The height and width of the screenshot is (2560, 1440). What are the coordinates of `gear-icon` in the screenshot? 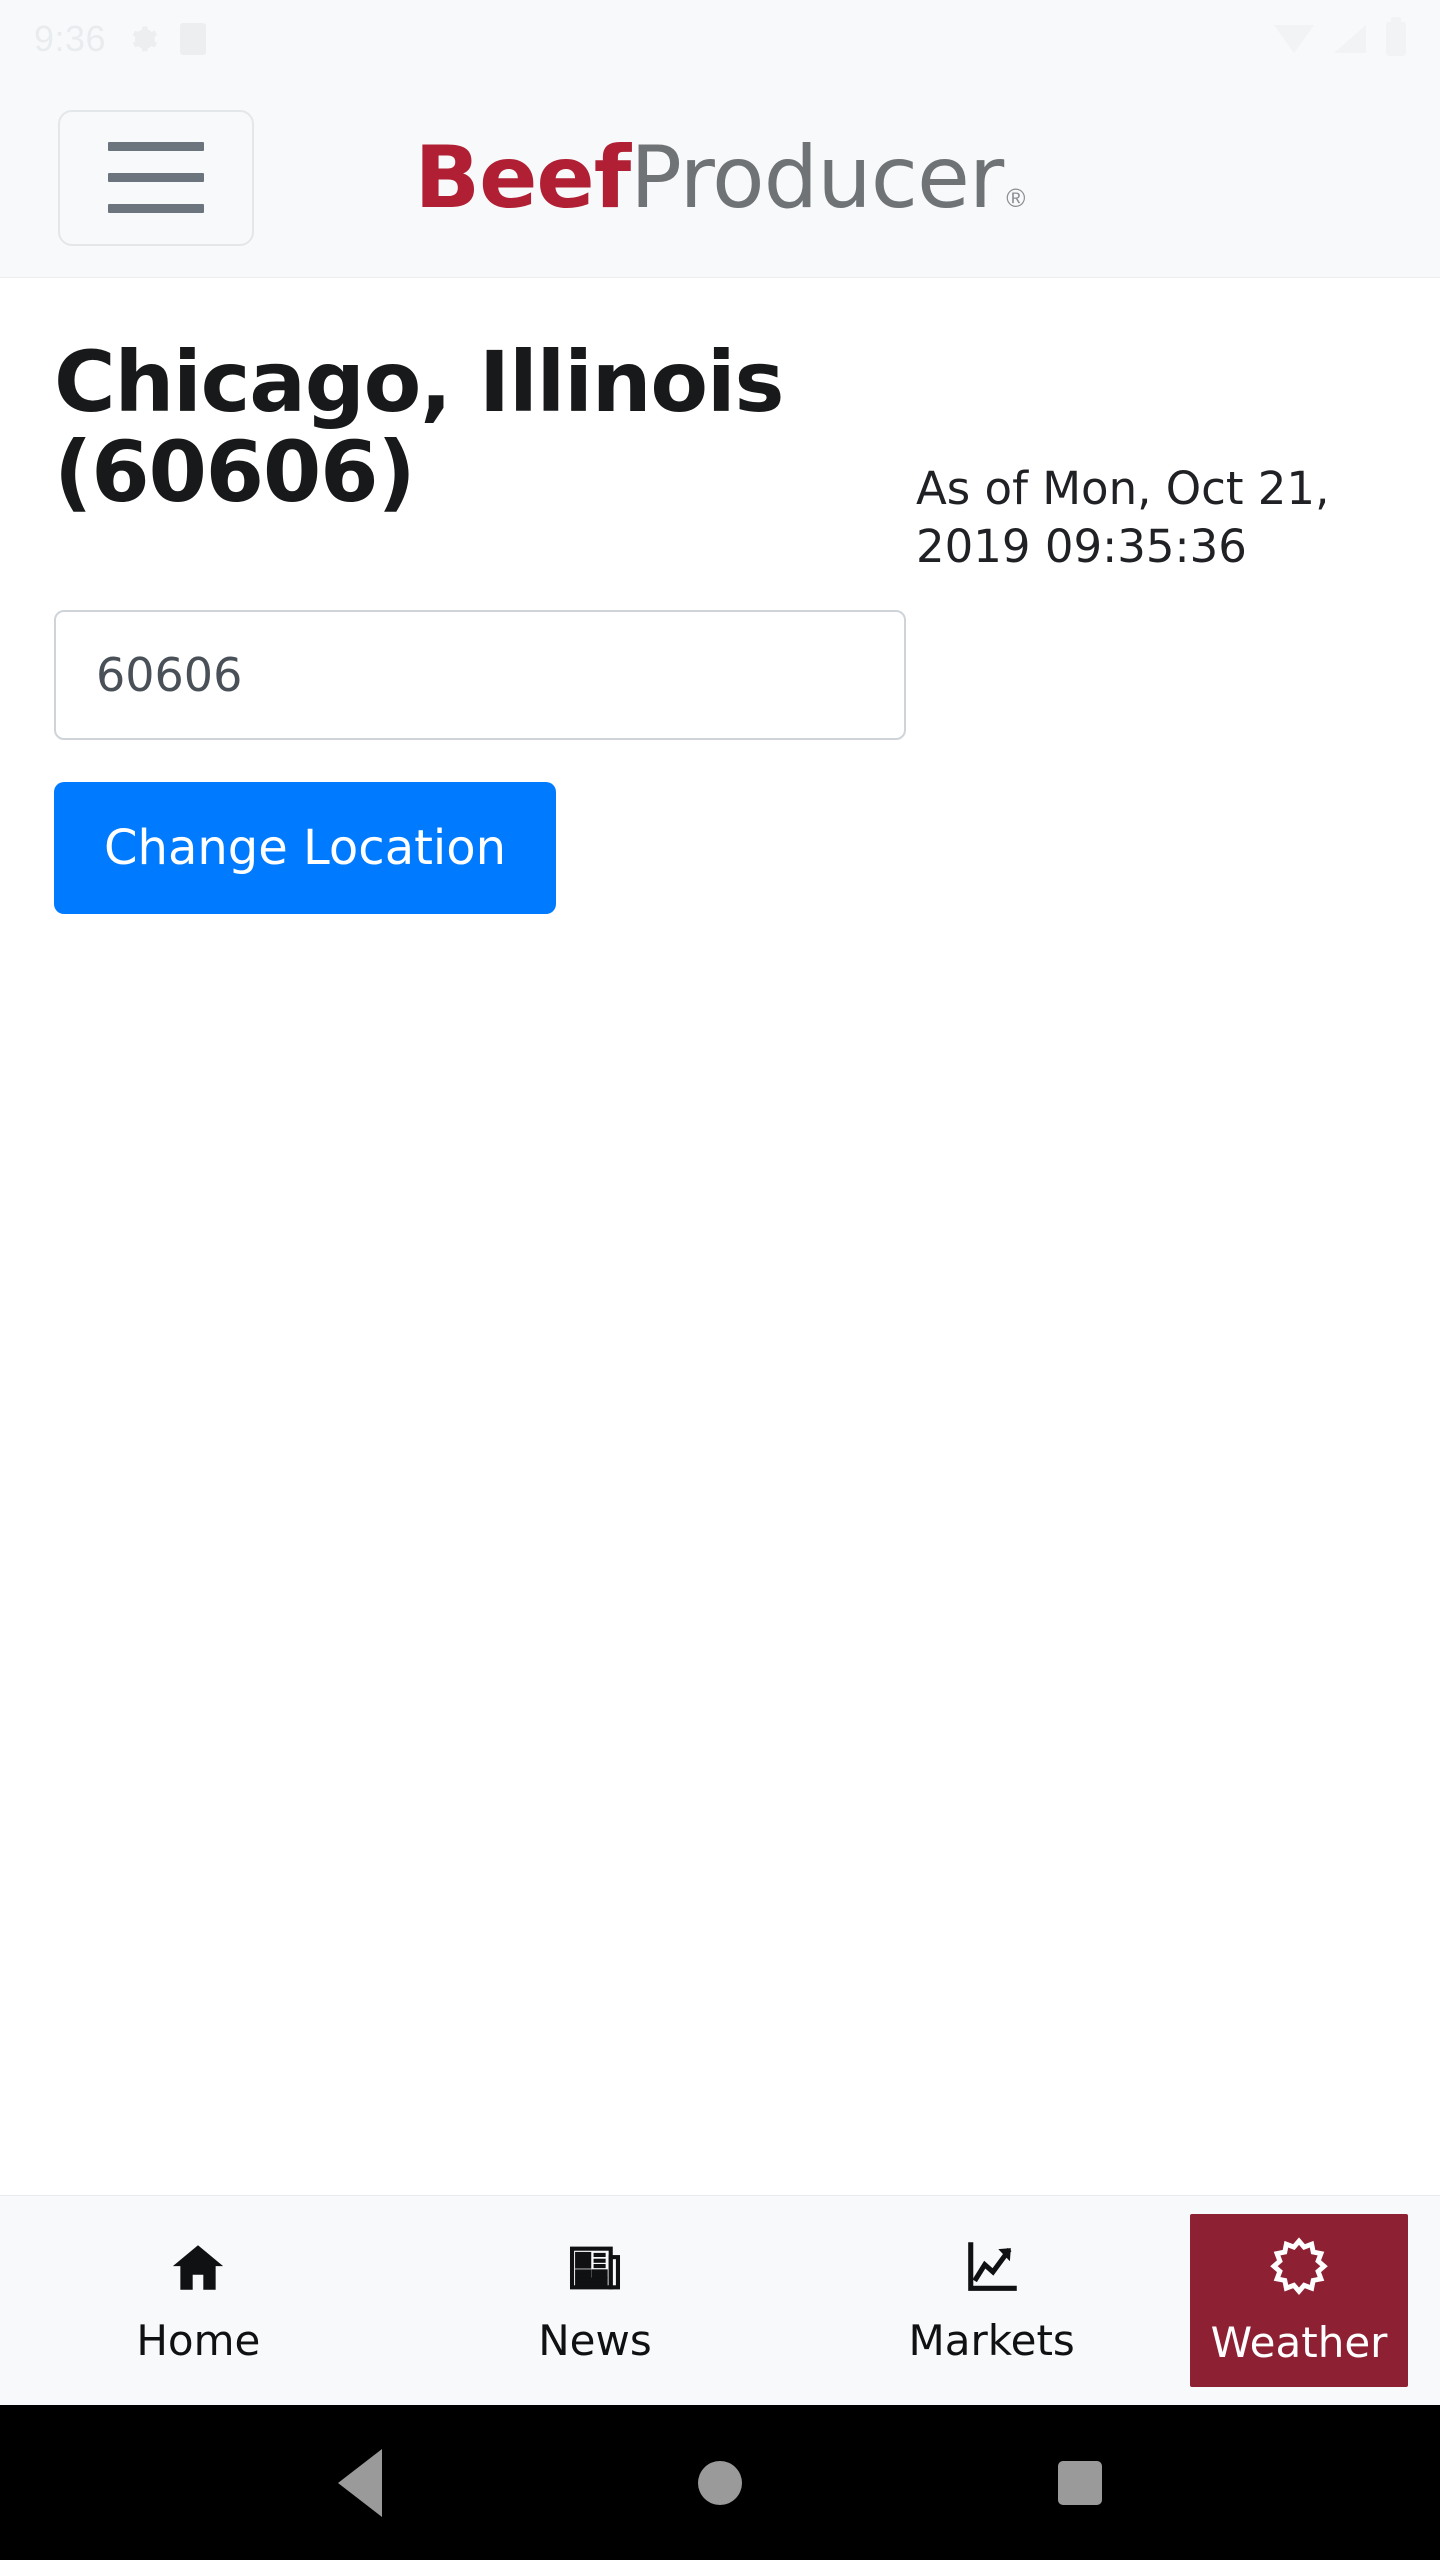 It's located at (143, 39).